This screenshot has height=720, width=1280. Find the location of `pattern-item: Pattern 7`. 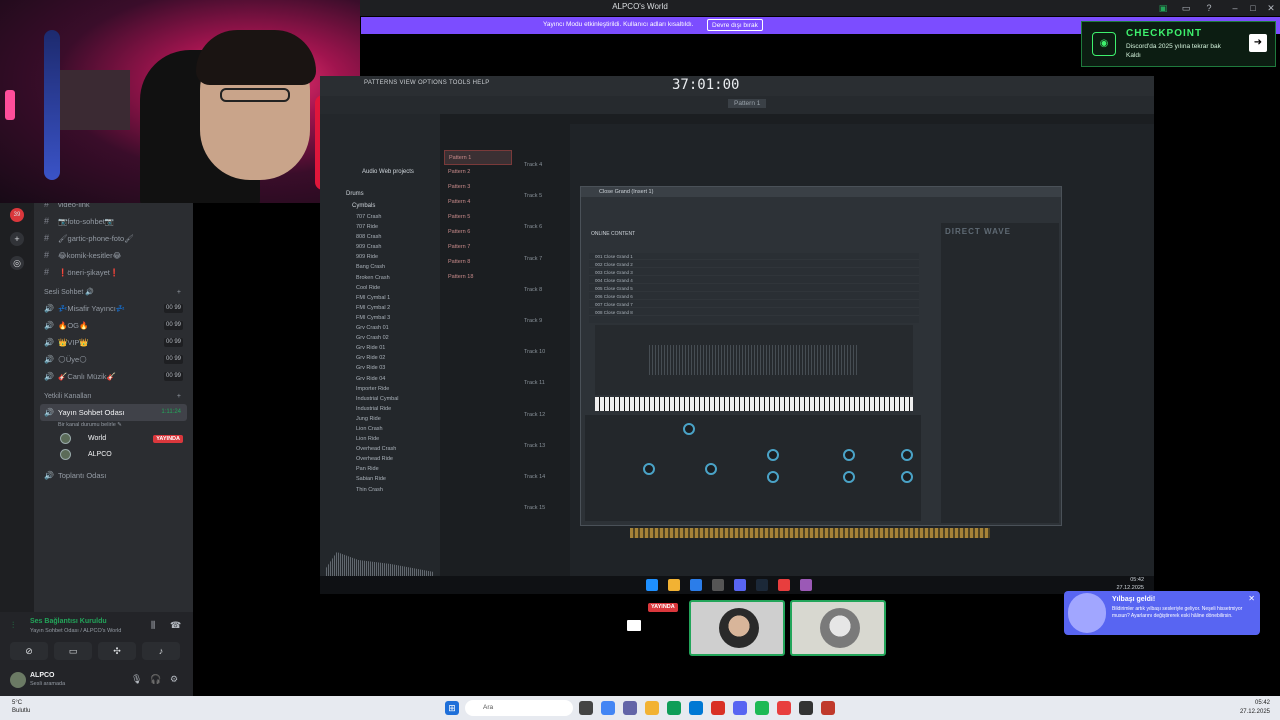

pattern-item: Pattern 7 is located at coordinates (478, 247).